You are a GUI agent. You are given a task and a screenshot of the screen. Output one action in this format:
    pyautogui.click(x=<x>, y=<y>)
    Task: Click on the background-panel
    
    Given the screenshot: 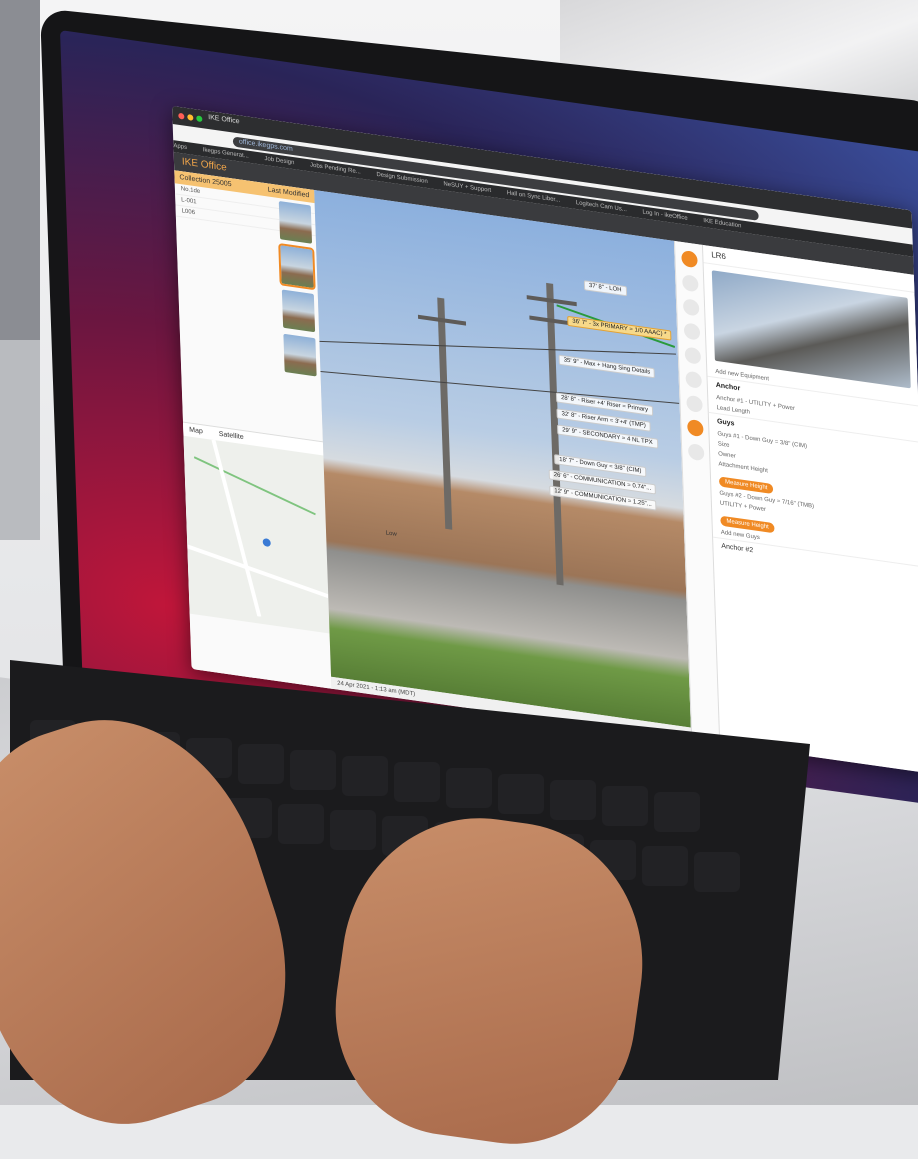 What is the action you would take?
    pyautogui.click(x=20, y=170)
    